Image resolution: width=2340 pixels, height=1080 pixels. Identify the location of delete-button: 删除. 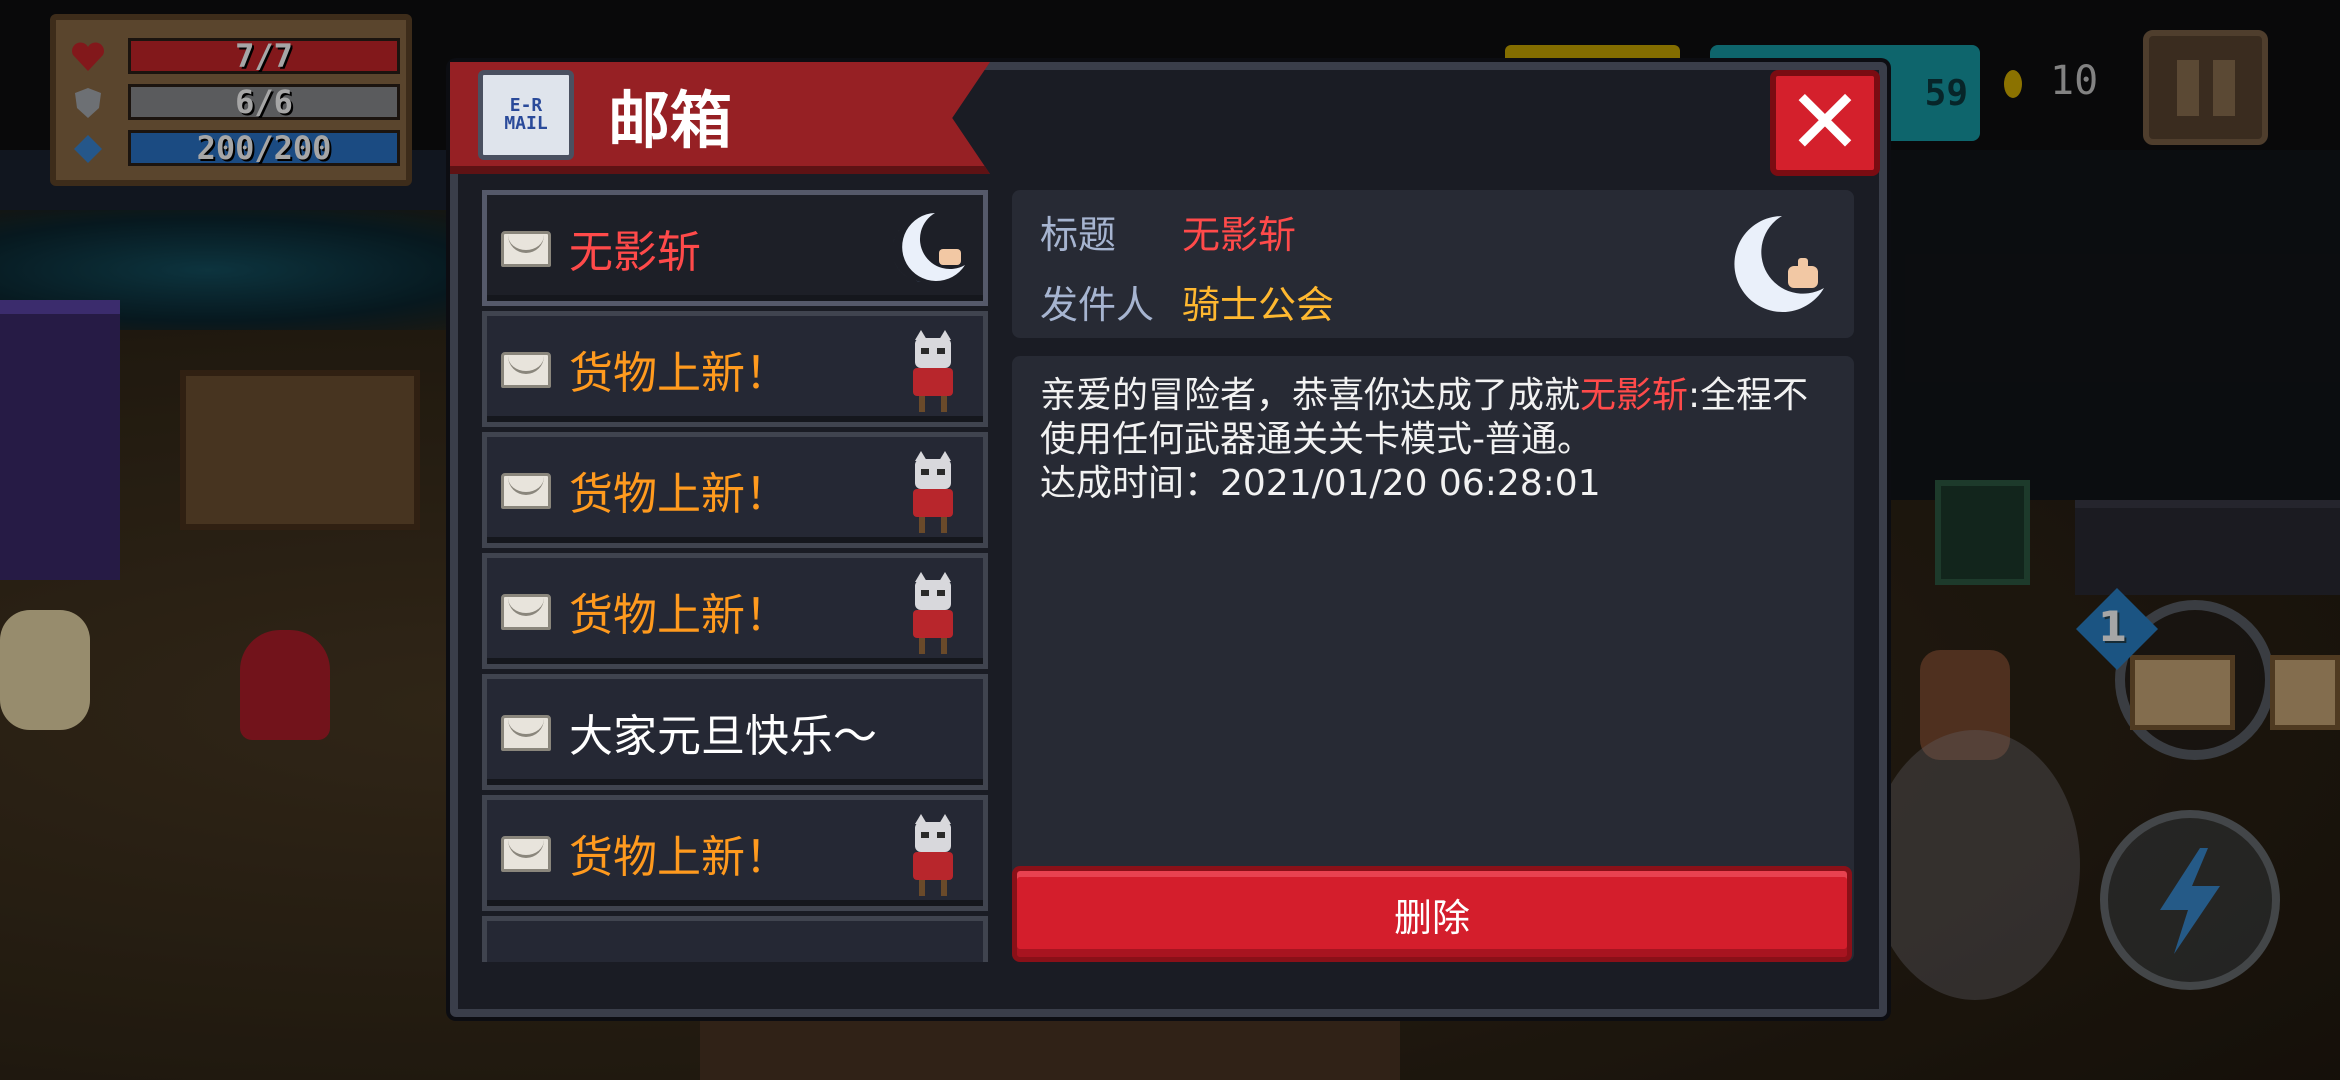
(1432, 914).